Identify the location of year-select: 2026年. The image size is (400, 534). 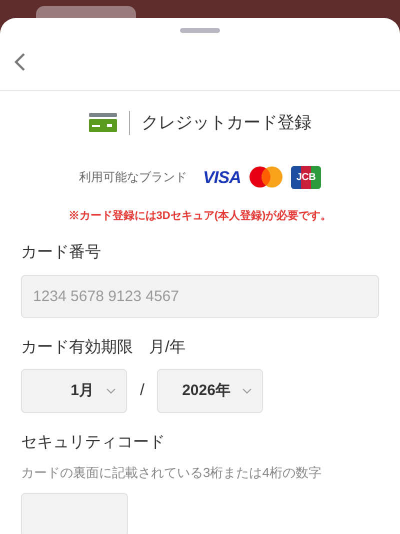
(210, 391).